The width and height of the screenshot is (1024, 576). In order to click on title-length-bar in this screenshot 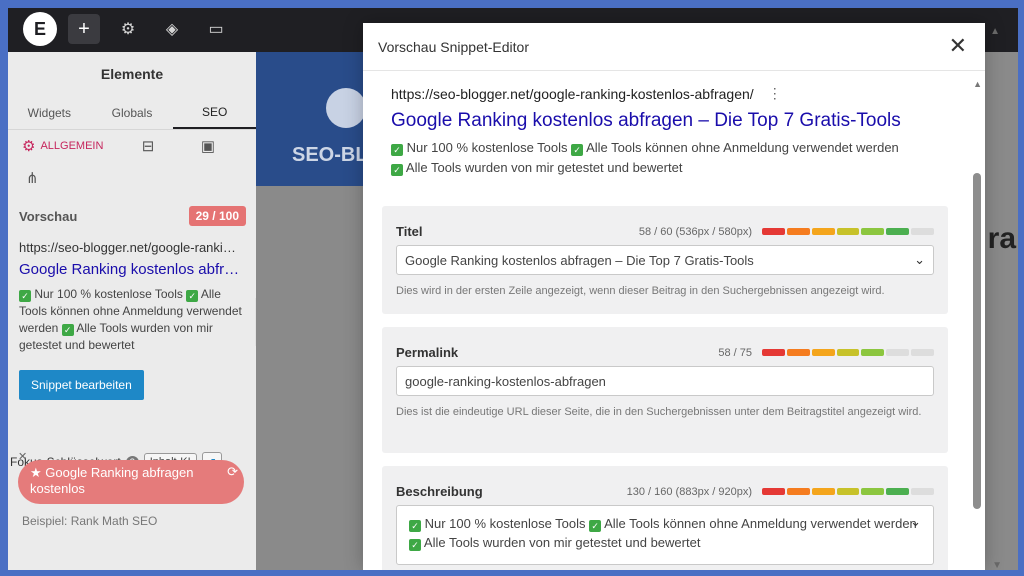, I will do `click(848, 231)`.